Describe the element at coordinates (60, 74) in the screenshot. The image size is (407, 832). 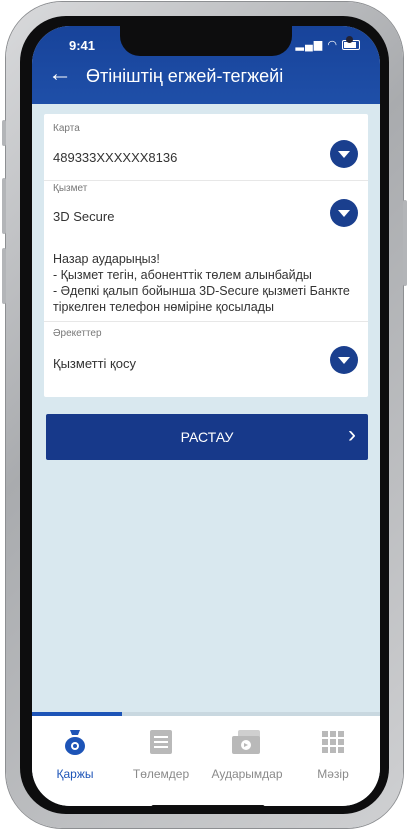
I see `back-arrow-icon: ←` at that location.